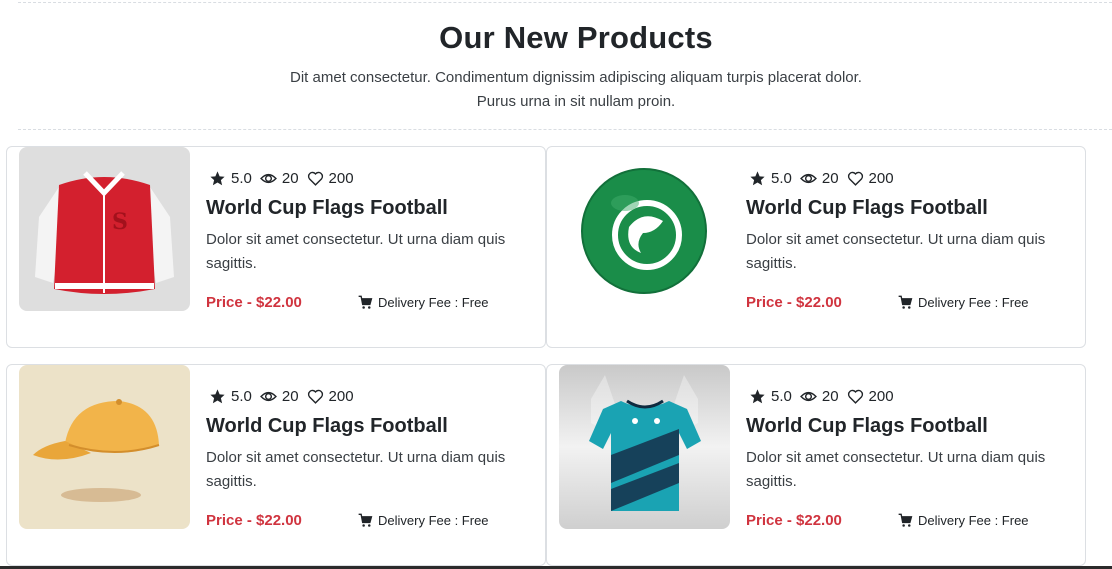 This screenshot has height=569, width=1112. Describe the element at coordinates (644, 447) in the screenshot. I see `product-image-jersey` at that location.